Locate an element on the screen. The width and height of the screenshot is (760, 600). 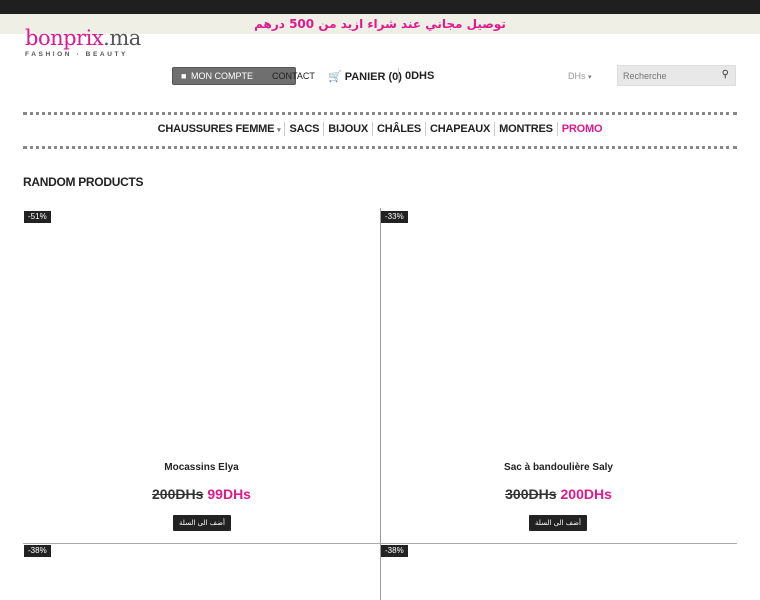
nav-item-bijoux: BIJOUX is located at coordinates (348, 129).